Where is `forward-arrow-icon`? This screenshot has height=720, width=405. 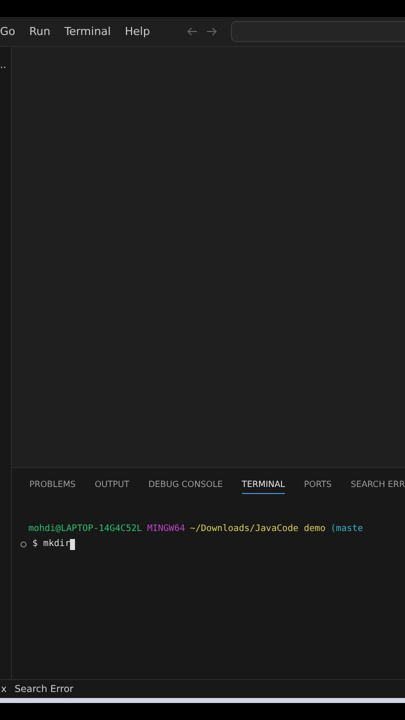
forward-arrow-icon is located at coordinates (211, 31).